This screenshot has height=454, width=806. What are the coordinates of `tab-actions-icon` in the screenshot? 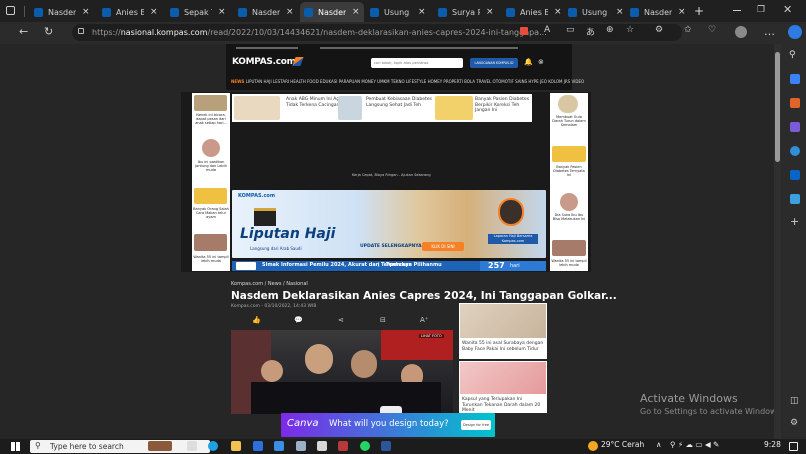 It's located at (10, 10).